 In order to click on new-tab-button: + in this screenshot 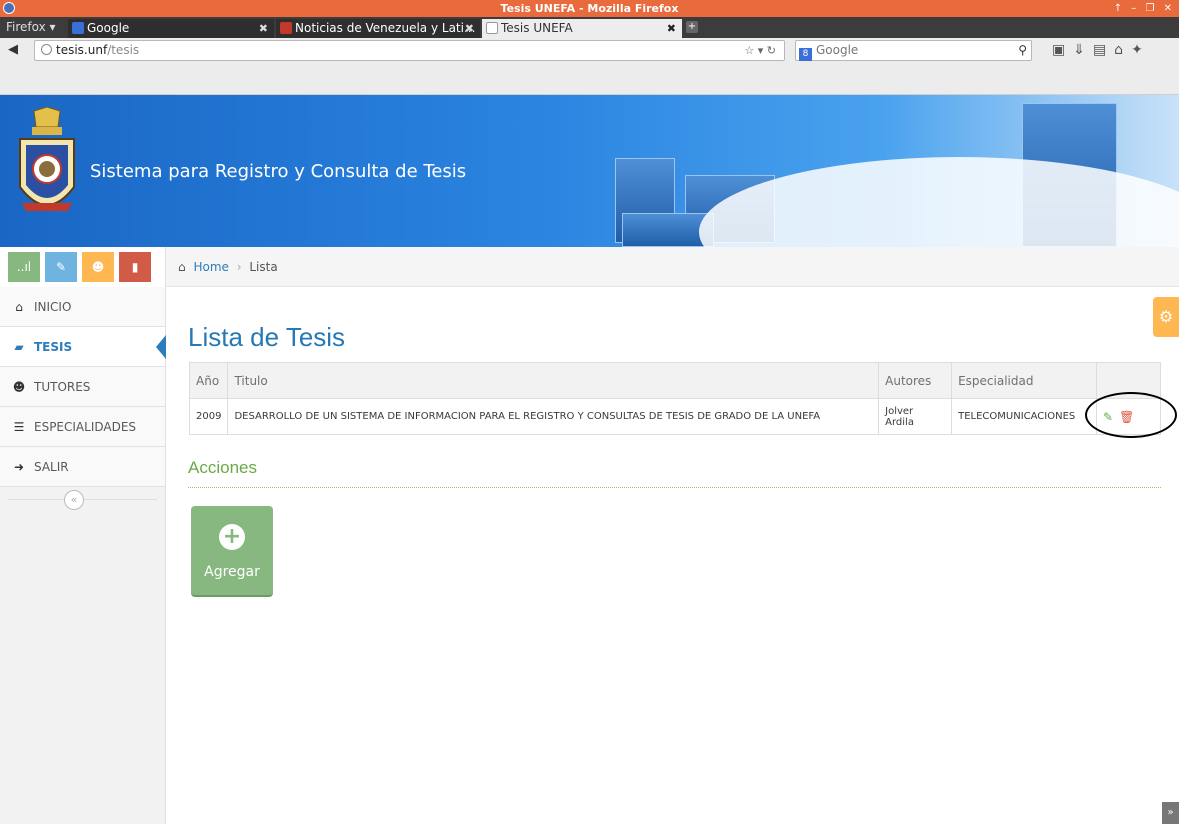, I will do `click(692, 27)`.